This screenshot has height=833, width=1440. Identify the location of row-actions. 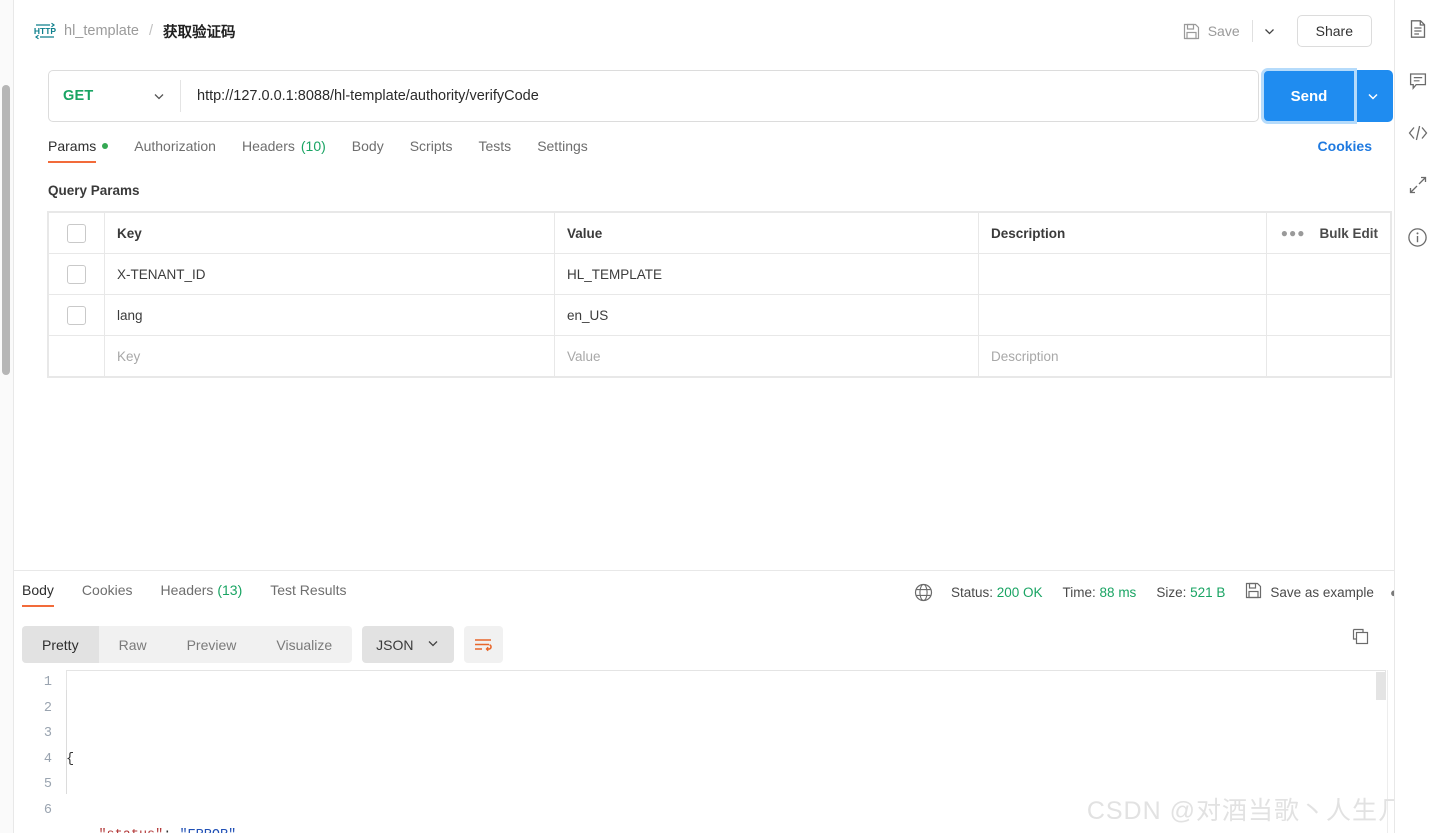
(1328, 315).